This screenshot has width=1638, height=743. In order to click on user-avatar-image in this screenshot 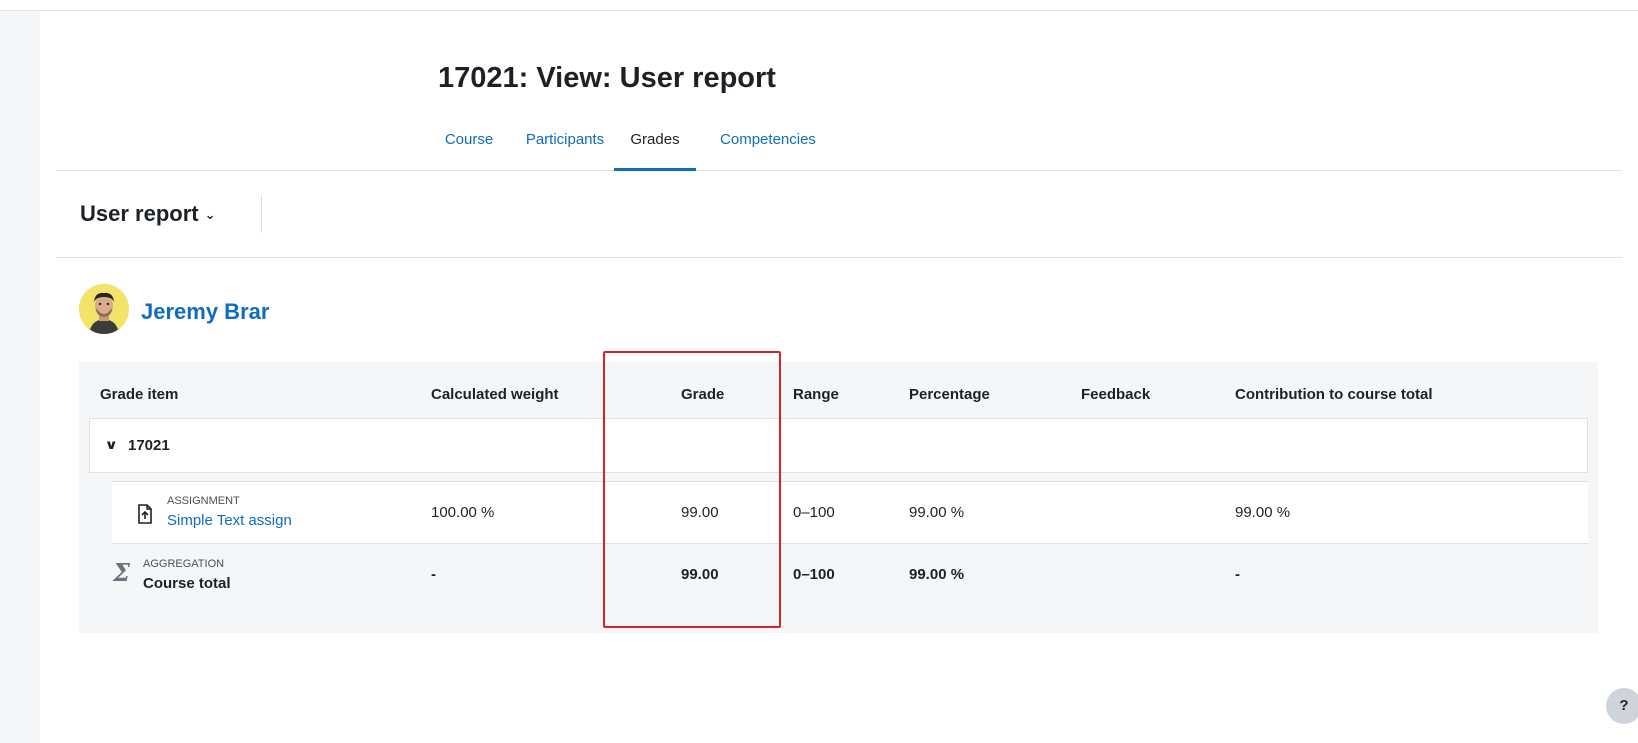, I will do `click(104, 309)`.